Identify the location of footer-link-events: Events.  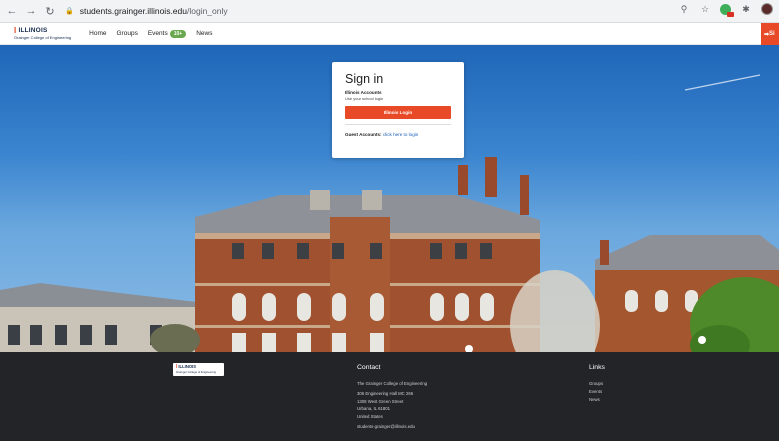
(597, 392).